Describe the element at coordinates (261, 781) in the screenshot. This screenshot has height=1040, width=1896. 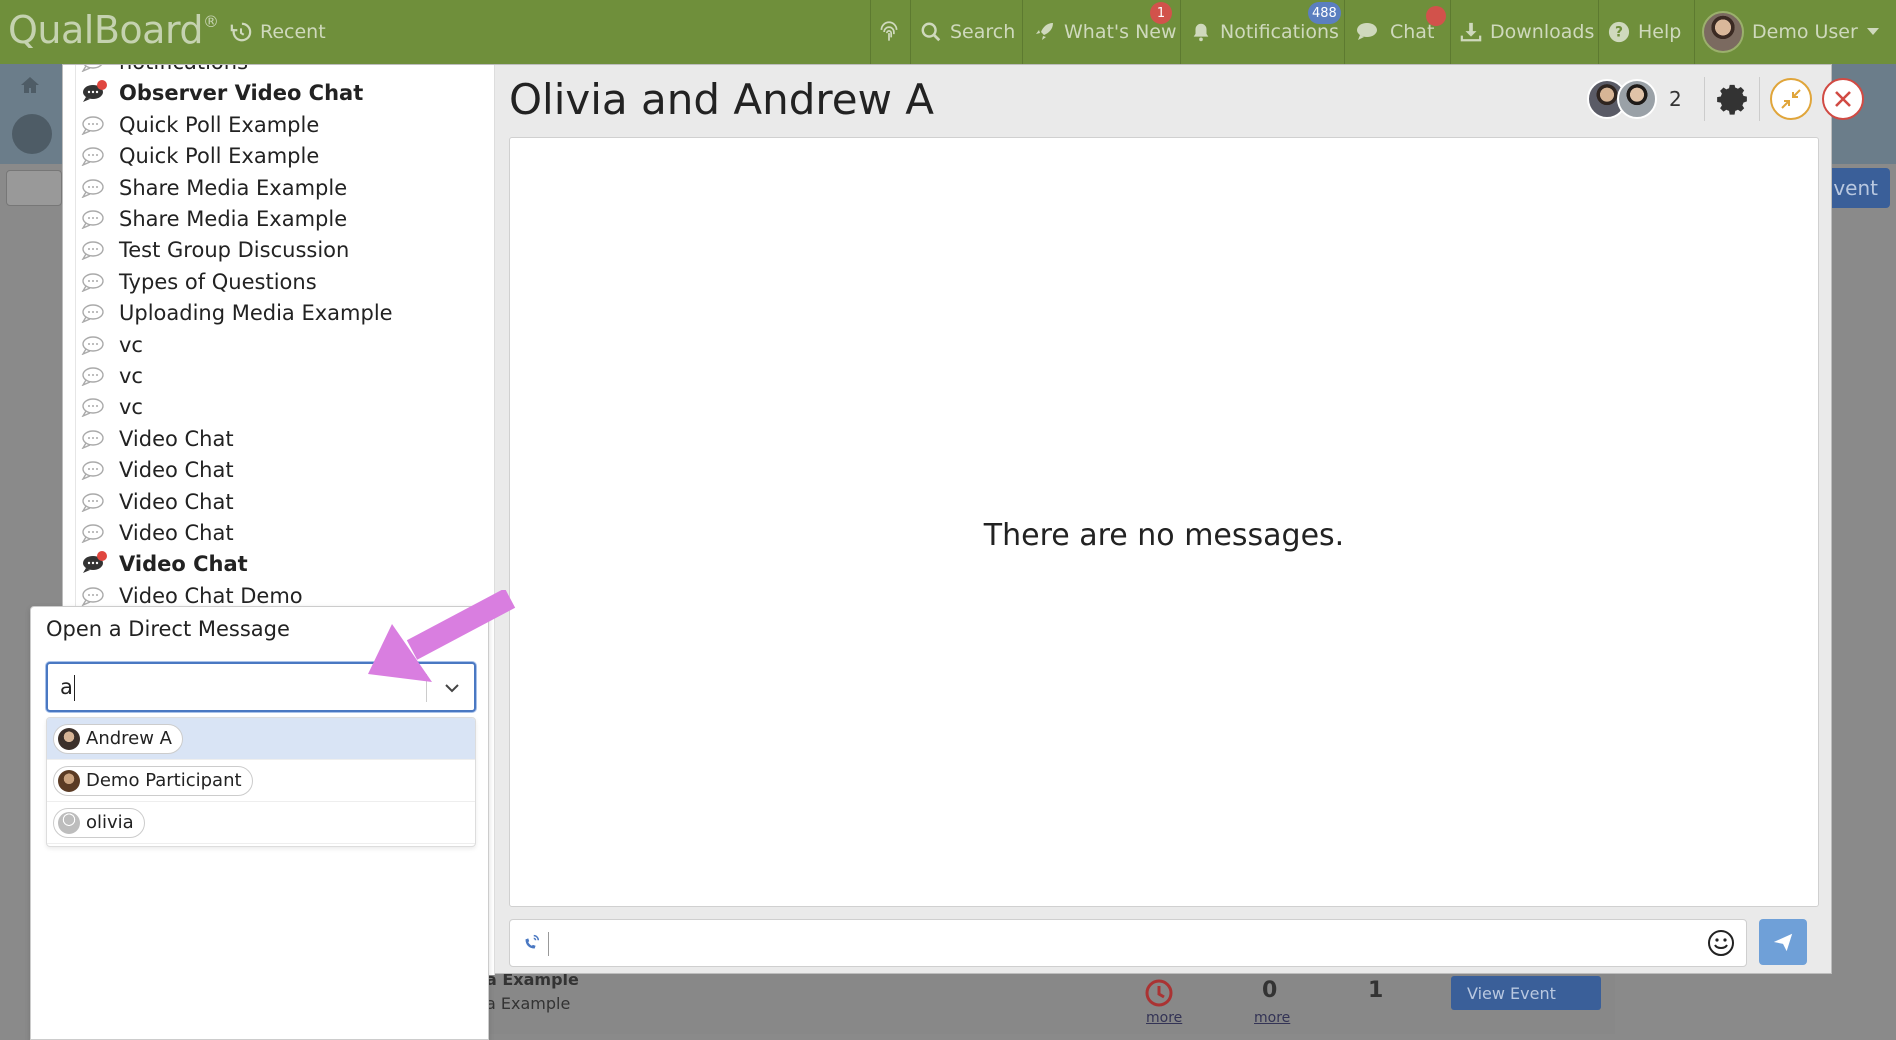
I see `recipient-option: Demo Participant` at that location.